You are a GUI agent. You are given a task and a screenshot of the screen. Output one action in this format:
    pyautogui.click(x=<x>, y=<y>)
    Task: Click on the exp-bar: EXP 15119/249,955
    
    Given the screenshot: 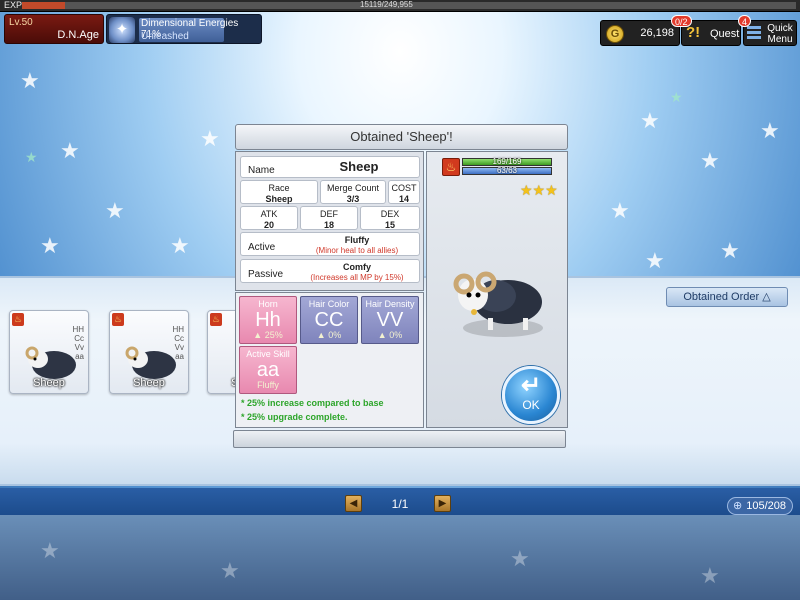 What is the action you would take?
    pyautogui.click(x=400, y=6)
    